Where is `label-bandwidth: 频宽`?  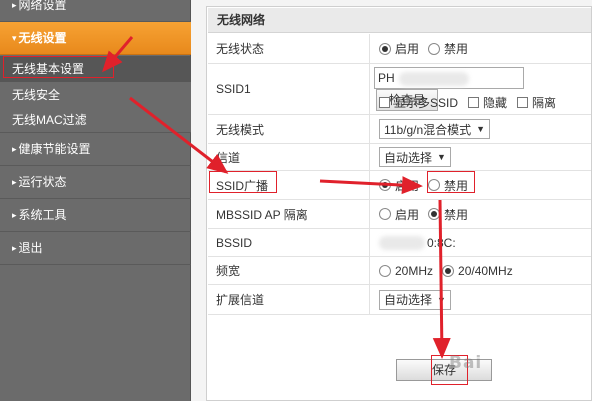
label-bandwidth: 频宽 is located at coordinates (228, 271).